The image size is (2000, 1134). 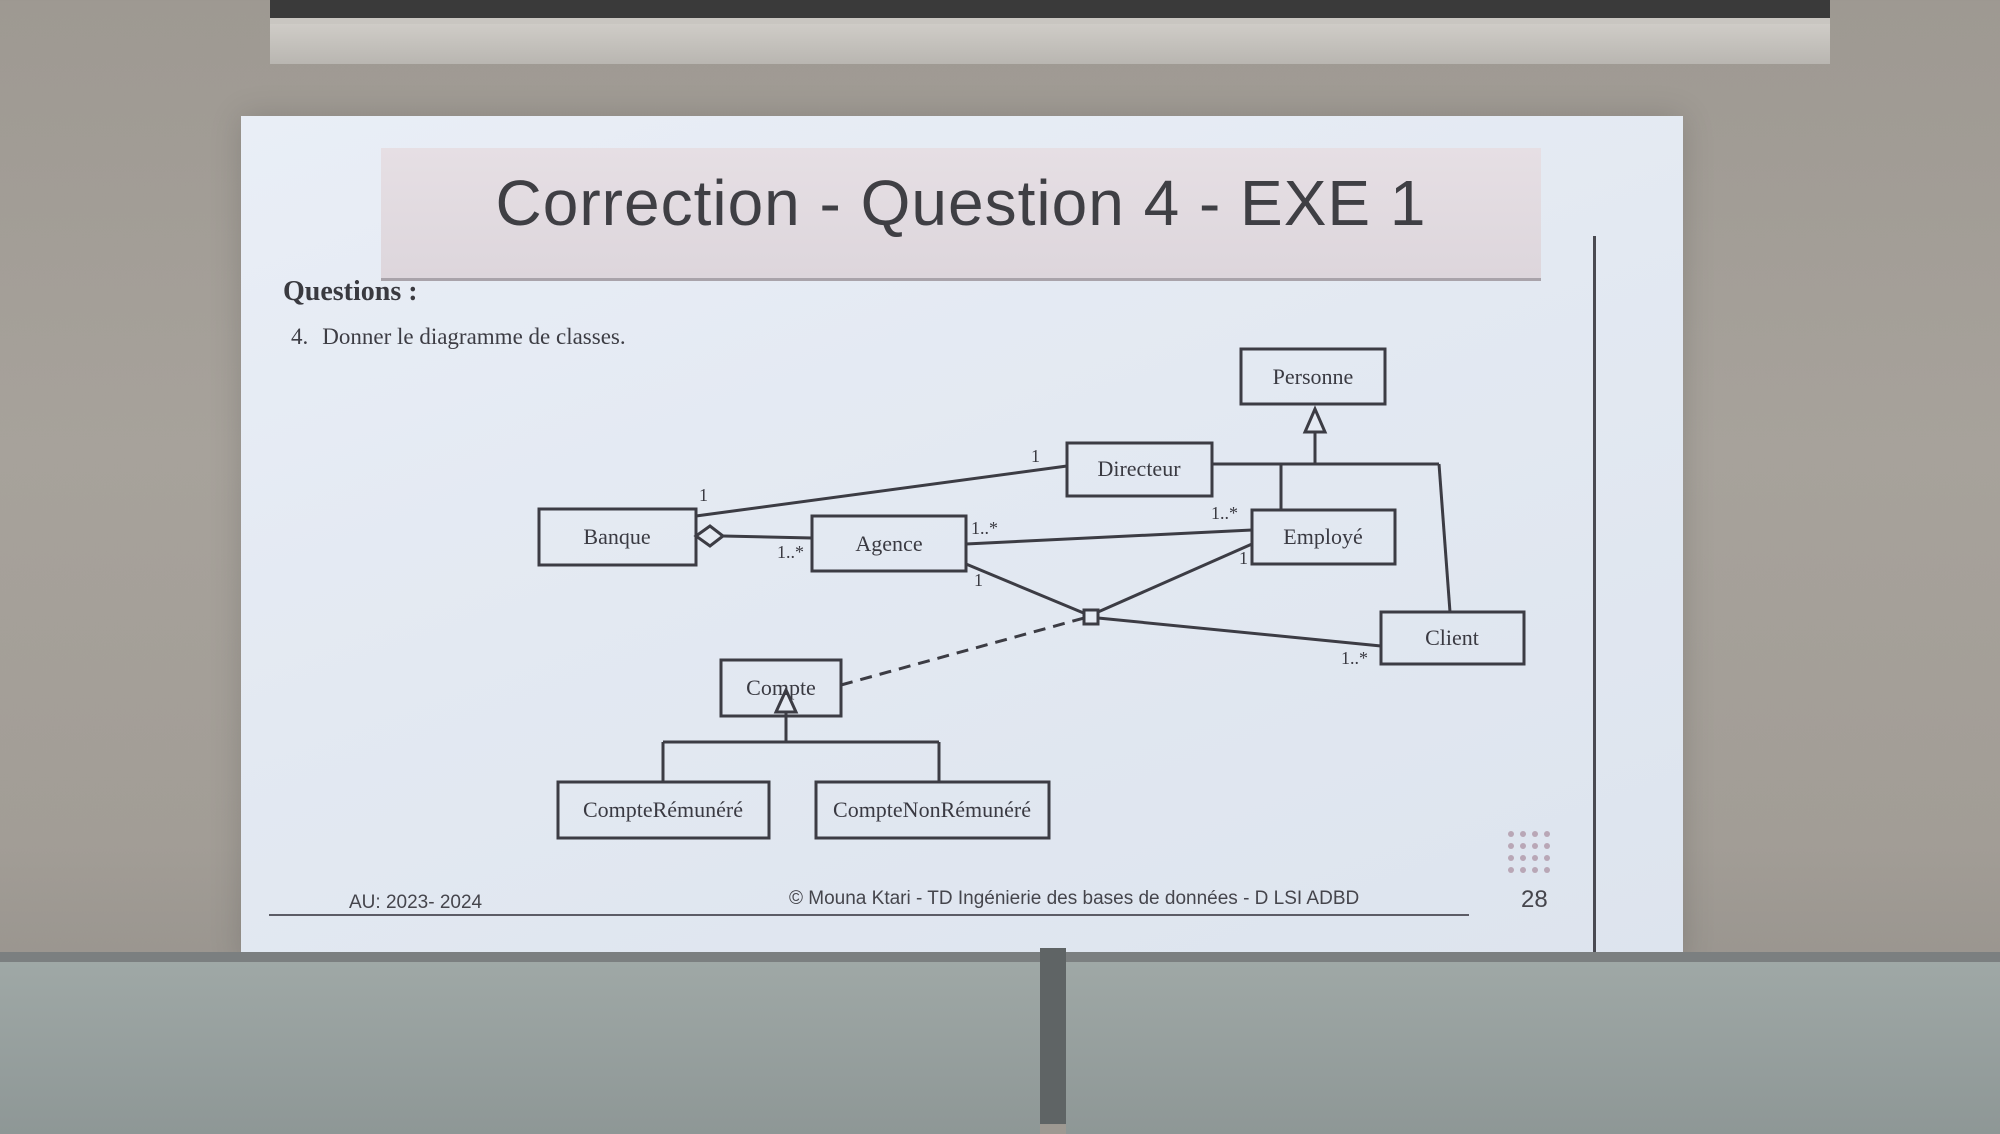 I want to click on ternary-employe-link, so click(x=1175, y=578).